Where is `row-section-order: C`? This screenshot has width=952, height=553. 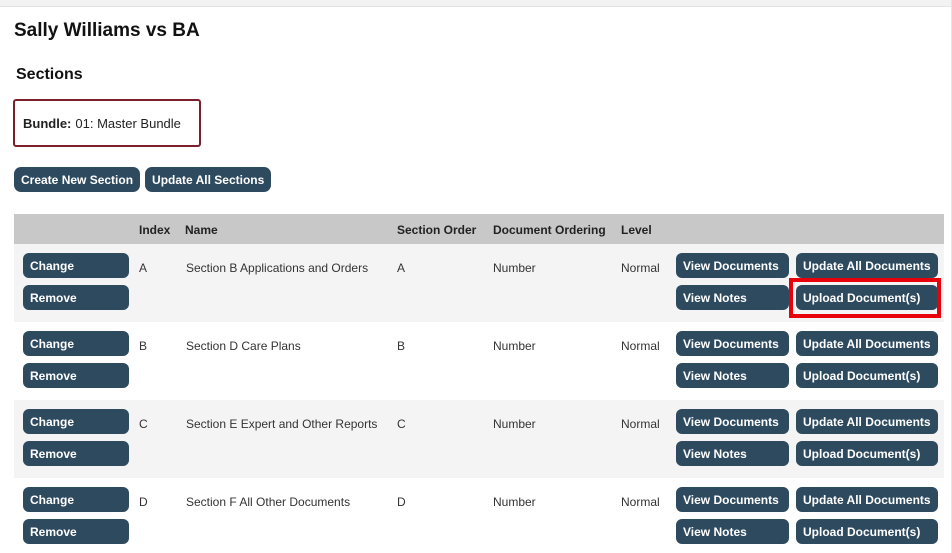
row-section-order: C is located at coordinates (401, 424).